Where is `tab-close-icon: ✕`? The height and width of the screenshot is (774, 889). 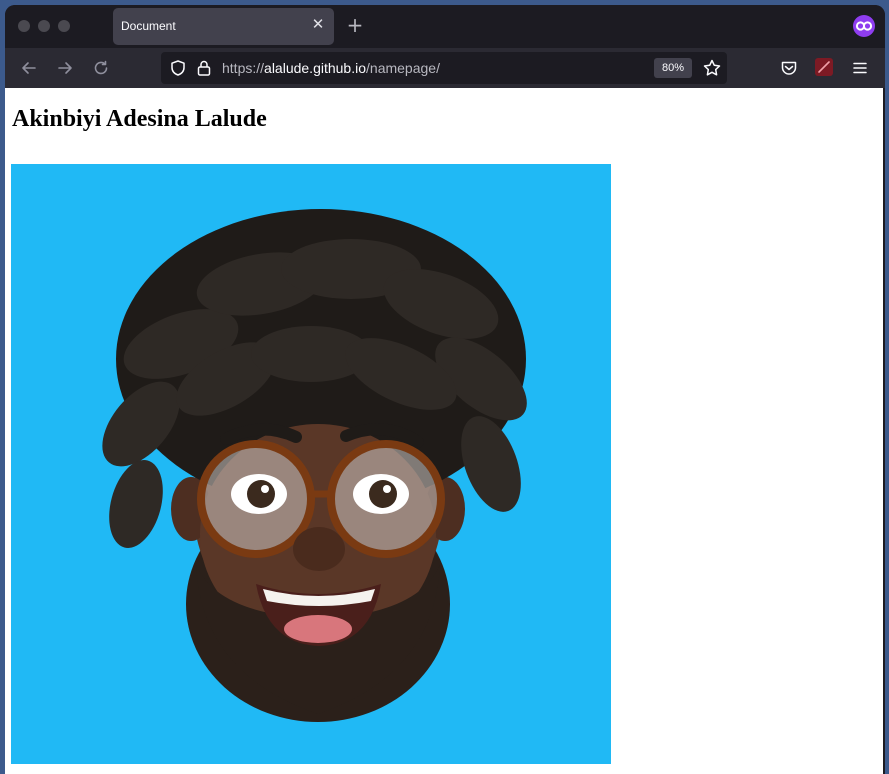 tab-close-icon: ✕ is located at coordinates (318, 24).